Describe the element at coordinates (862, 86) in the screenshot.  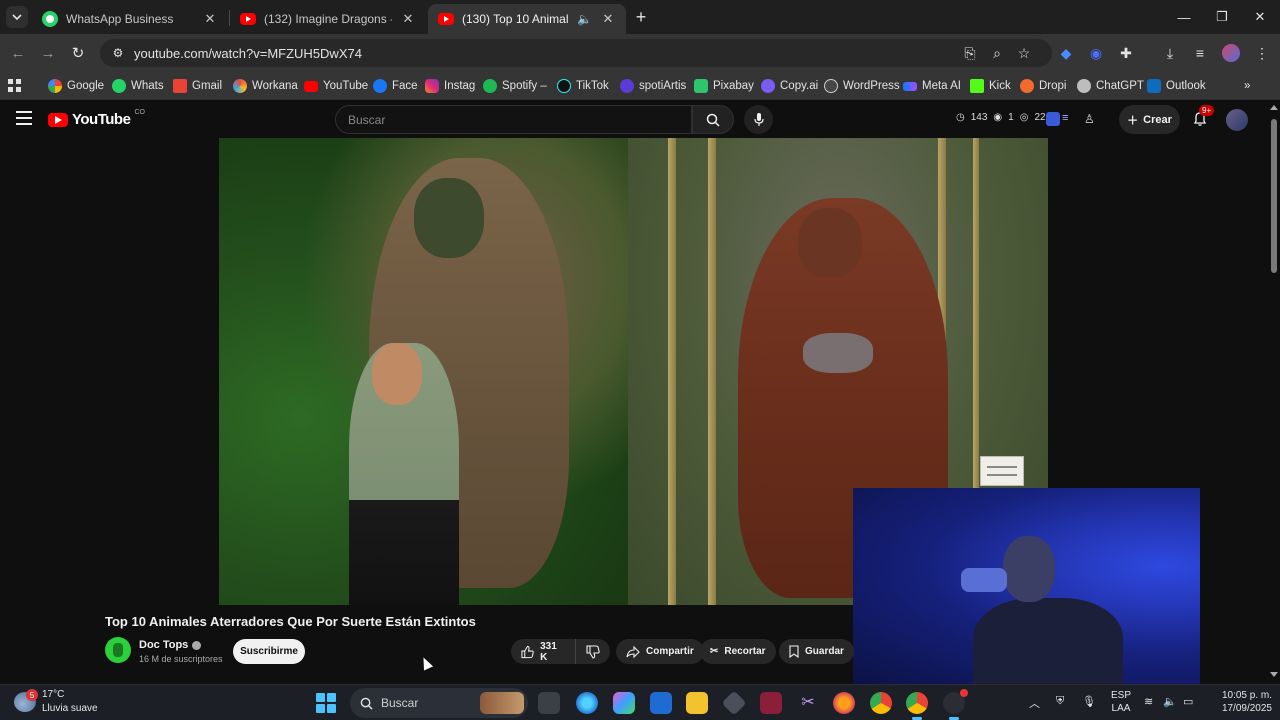
I see `bookmark-wordpress: WordPress` at that location.